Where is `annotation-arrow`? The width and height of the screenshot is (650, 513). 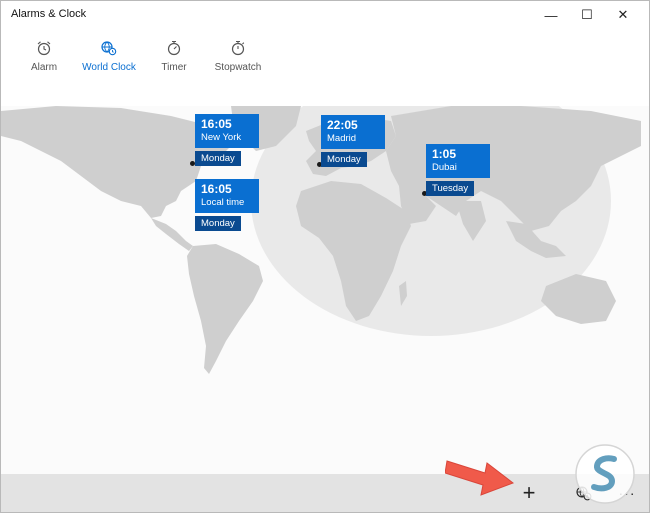
annotation-arrow is located at coordinates (480, 478).